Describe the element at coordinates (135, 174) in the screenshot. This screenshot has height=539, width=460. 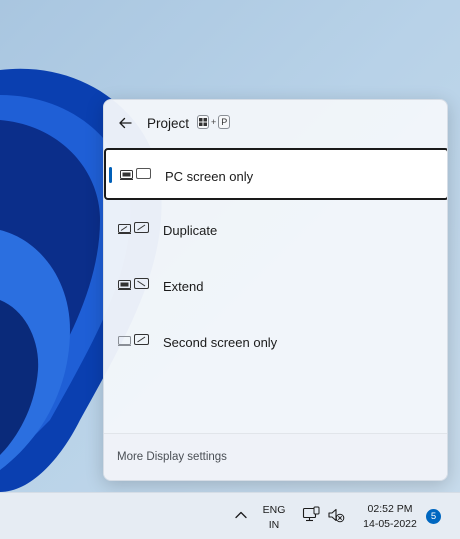
I see `pc-screen-only-icon` at that location.